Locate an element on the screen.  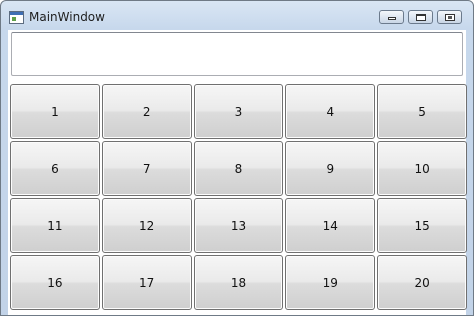
display-textbox is located at coordinates (237, 54).